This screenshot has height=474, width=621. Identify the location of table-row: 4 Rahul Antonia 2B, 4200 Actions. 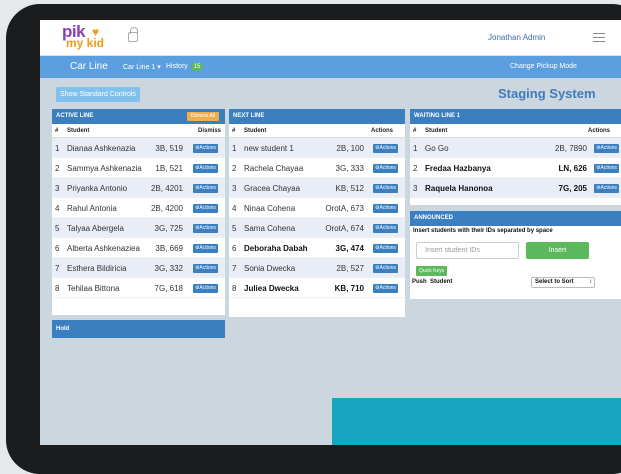
(138, 208).